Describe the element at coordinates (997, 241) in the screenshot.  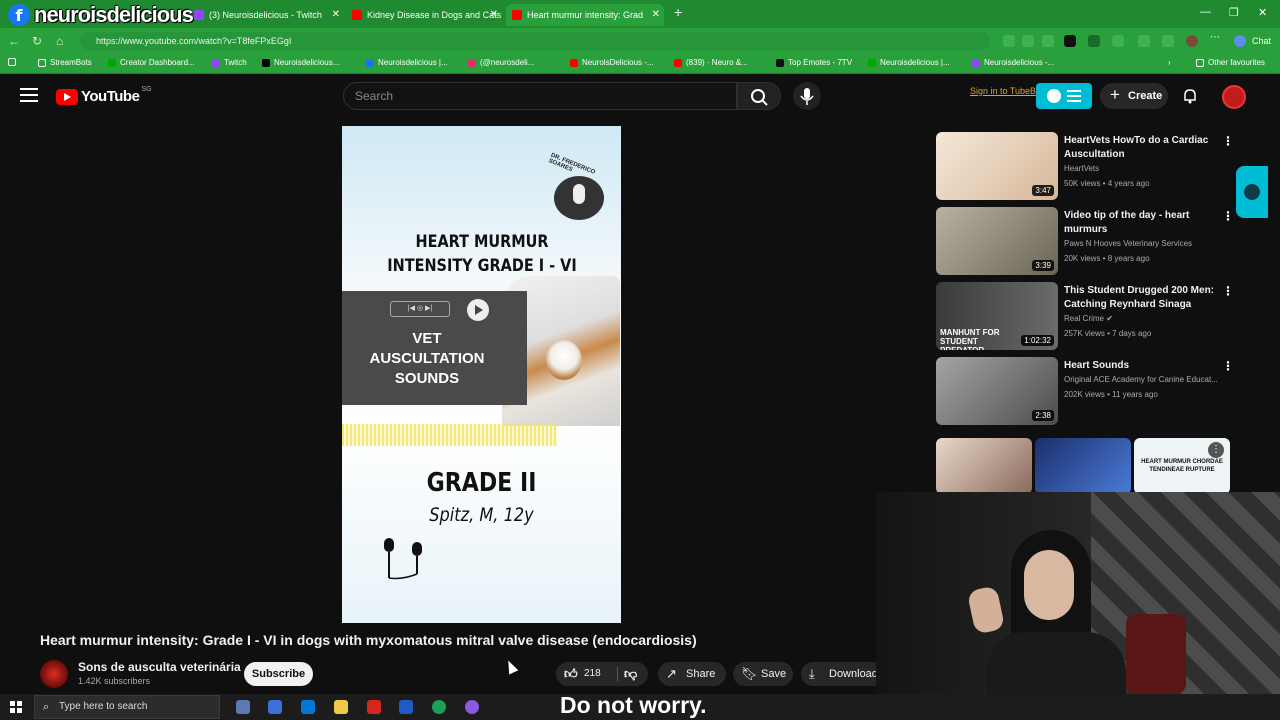
I see `video-thumbnail: 3:39` at that location.